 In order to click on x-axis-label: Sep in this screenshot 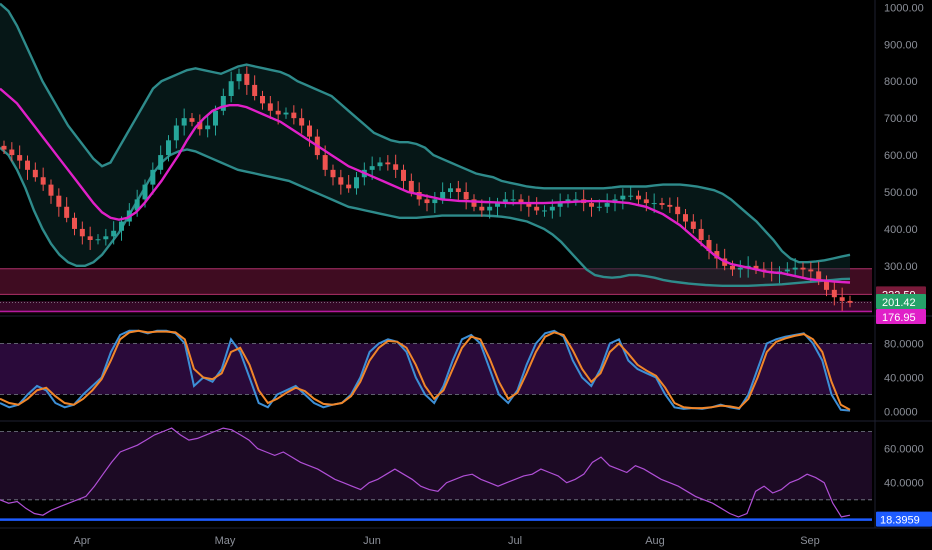, I will do `click(810, 541)`.